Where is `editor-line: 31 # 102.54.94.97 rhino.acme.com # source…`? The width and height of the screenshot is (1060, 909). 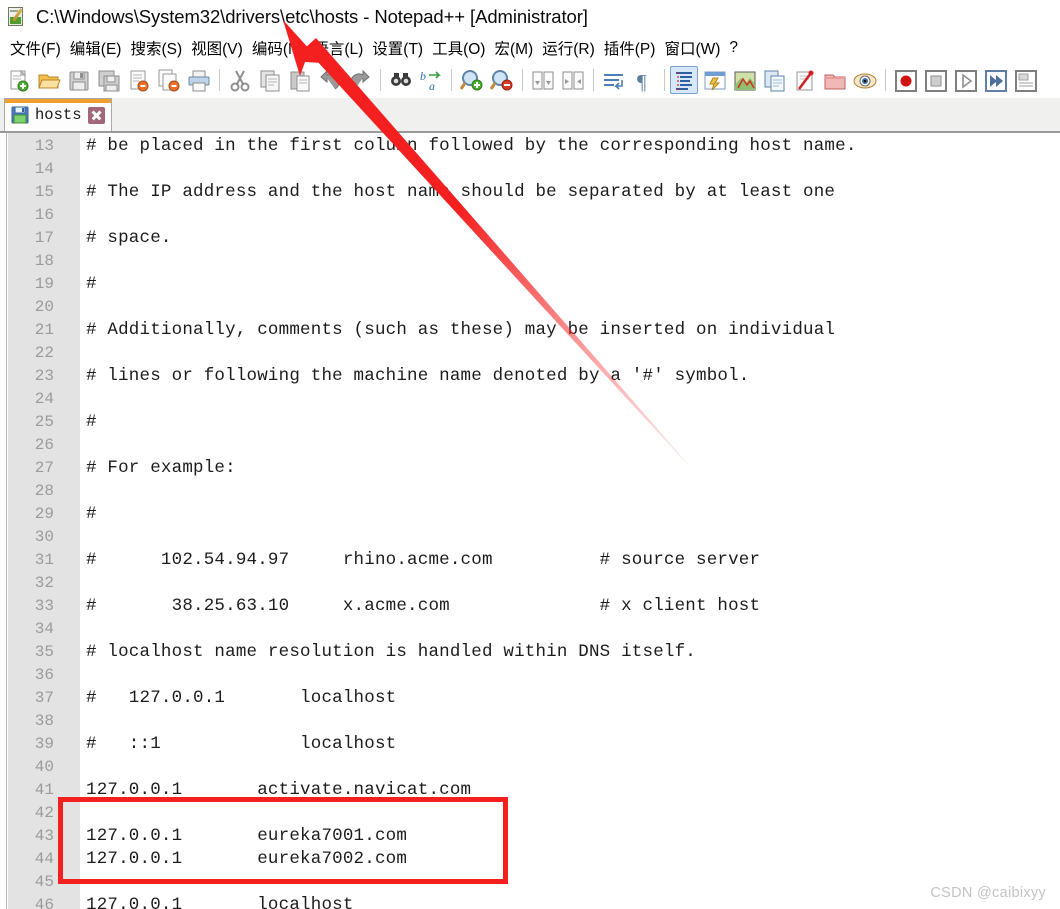 editor-line: 31 # 102.54.94.97 rhino.acme.com # source… is located at coordinates (530, 560).